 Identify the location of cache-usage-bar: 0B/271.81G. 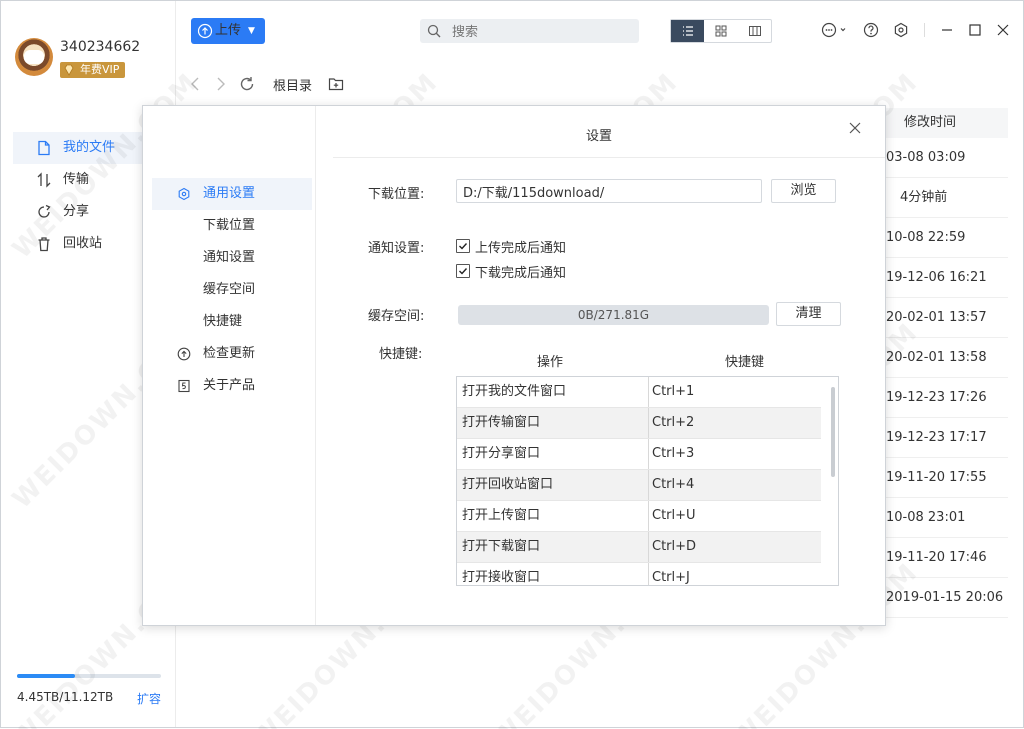
(613, 315).